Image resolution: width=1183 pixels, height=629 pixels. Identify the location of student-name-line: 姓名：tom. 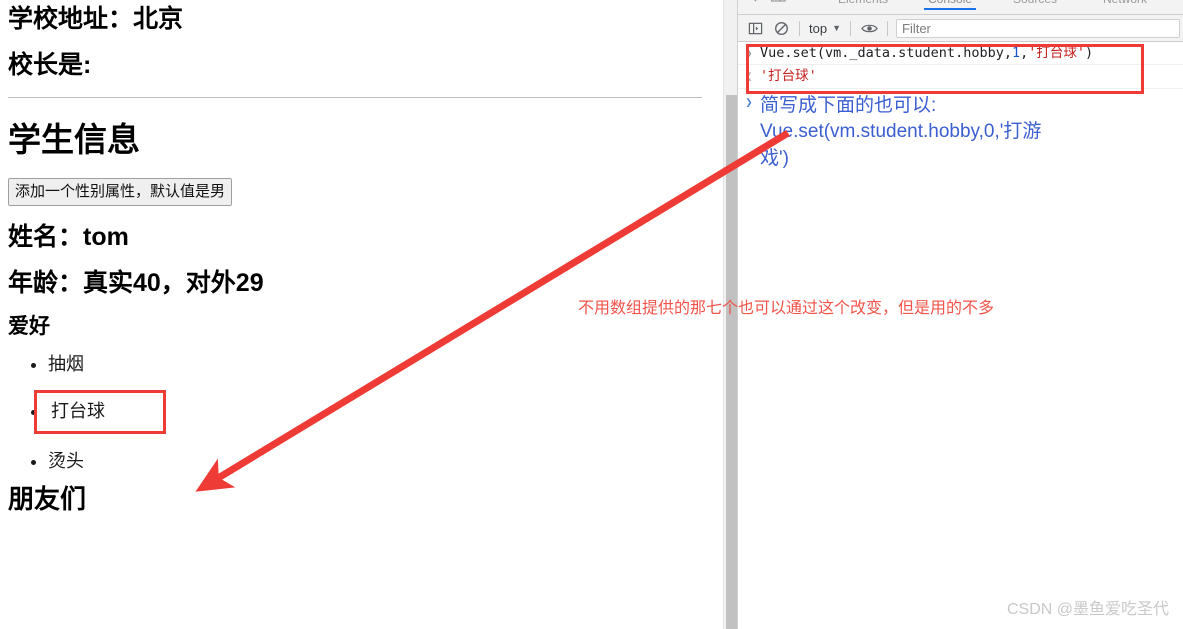
(68, 237).